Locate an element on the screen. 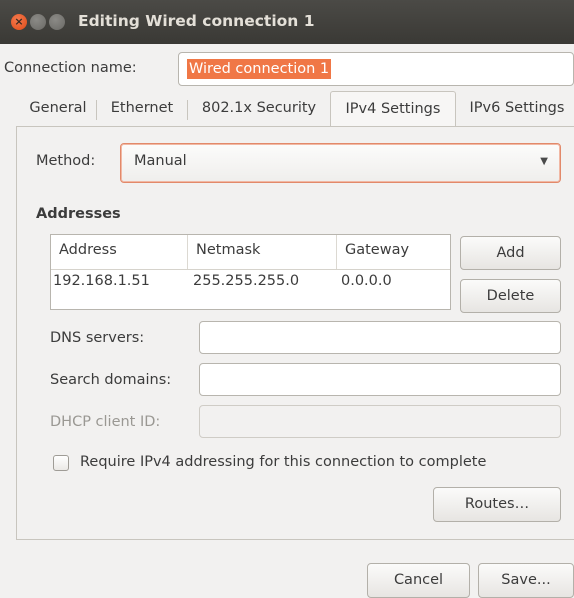  require-ipv4-checkbox is located at coordinates (61, 463).